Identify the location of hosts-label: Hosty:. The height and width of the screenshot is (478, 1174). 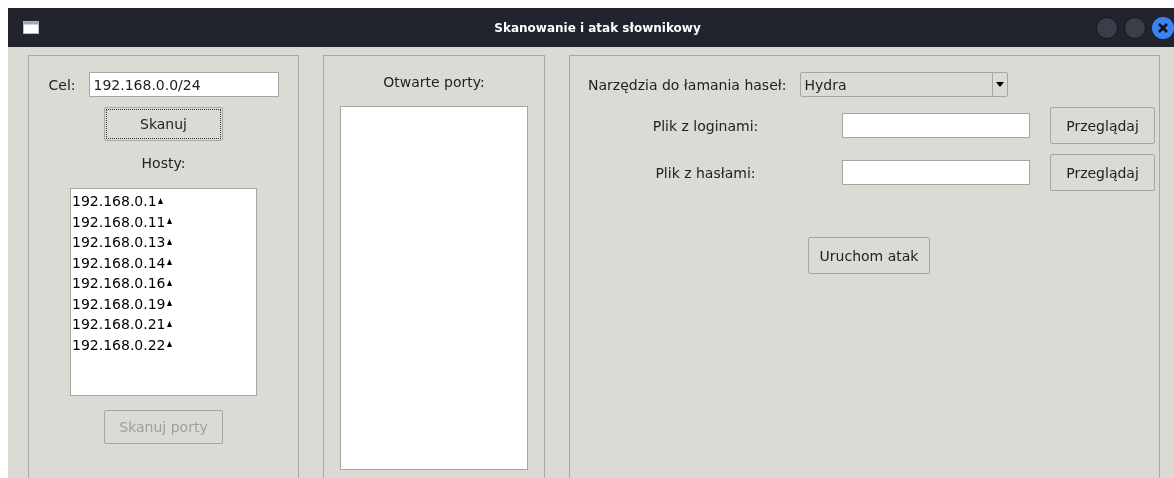
(163, 163).